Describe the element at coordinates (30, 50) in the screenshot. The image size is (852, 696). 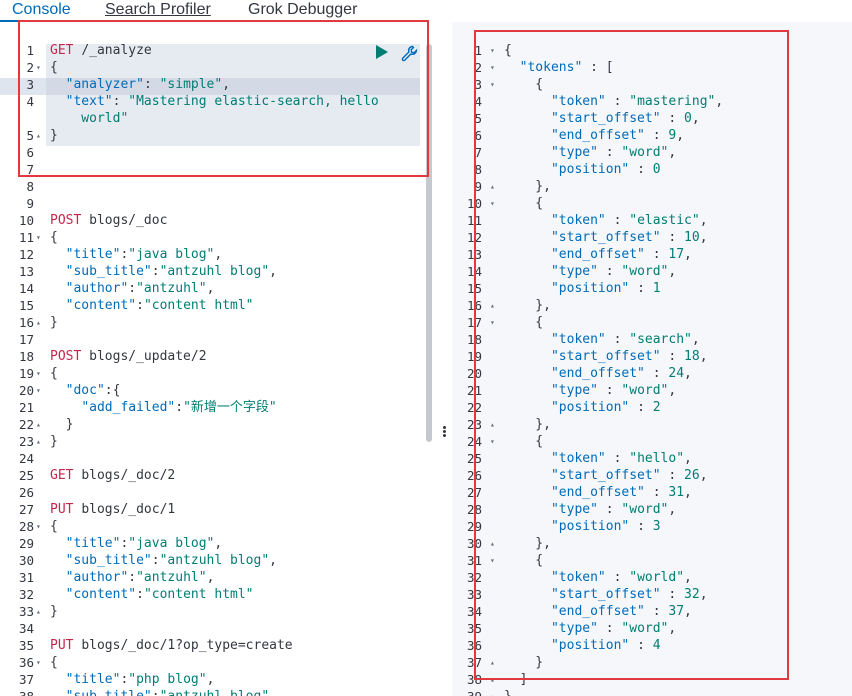
I see `line-number: 1` at that location.